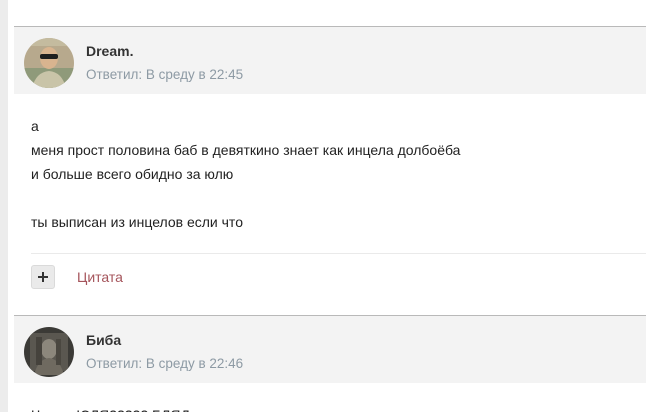 The height and width of the screenshot is (412, 646). What do you see at coordinates (165, 74) in the screenshot?
I see `post-meta: Ответил: В среду в 22:45` at bounding box center [165, 74].